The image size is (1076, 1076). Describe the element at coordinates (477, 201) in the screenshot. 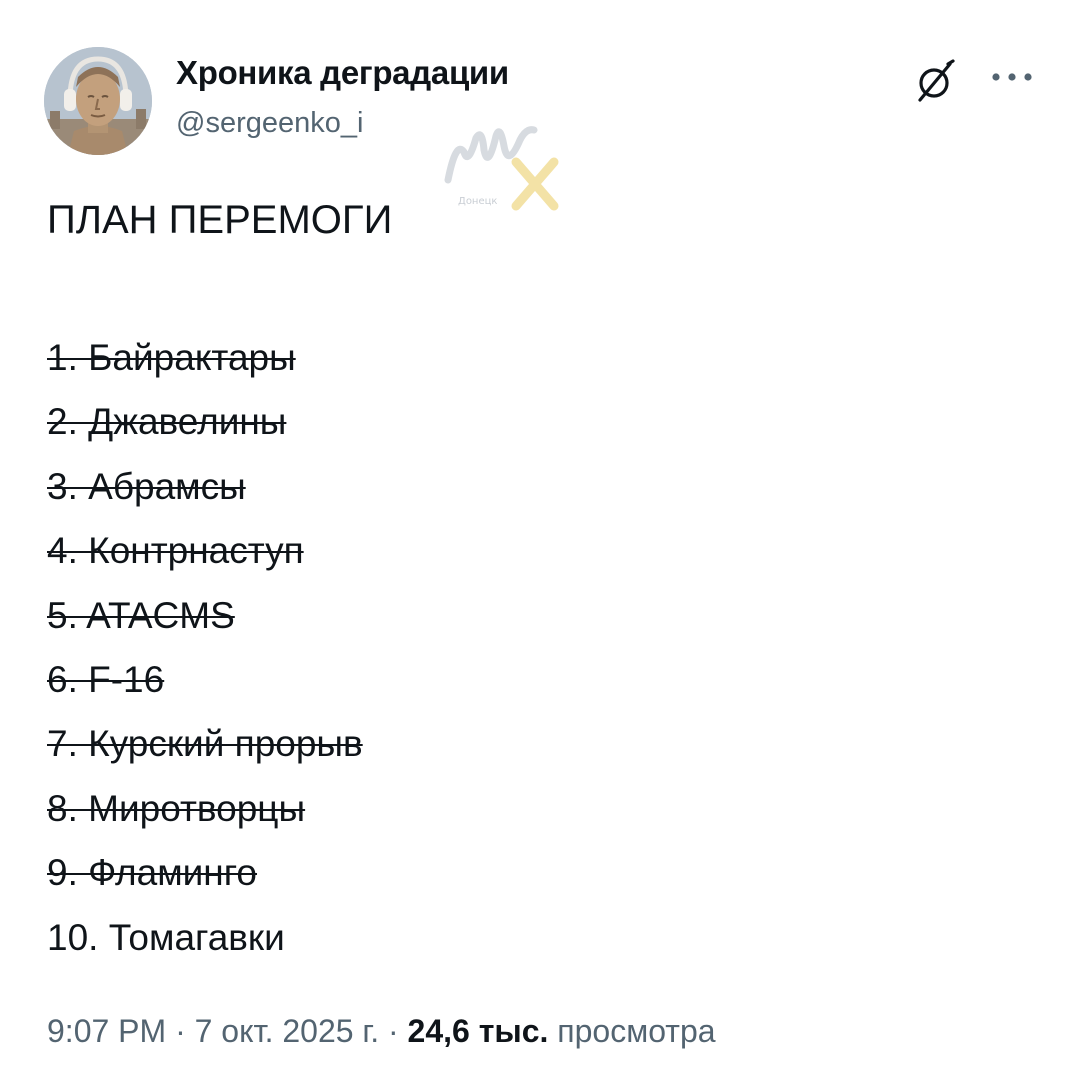

I see `watermark-text: Донецк` at that location.